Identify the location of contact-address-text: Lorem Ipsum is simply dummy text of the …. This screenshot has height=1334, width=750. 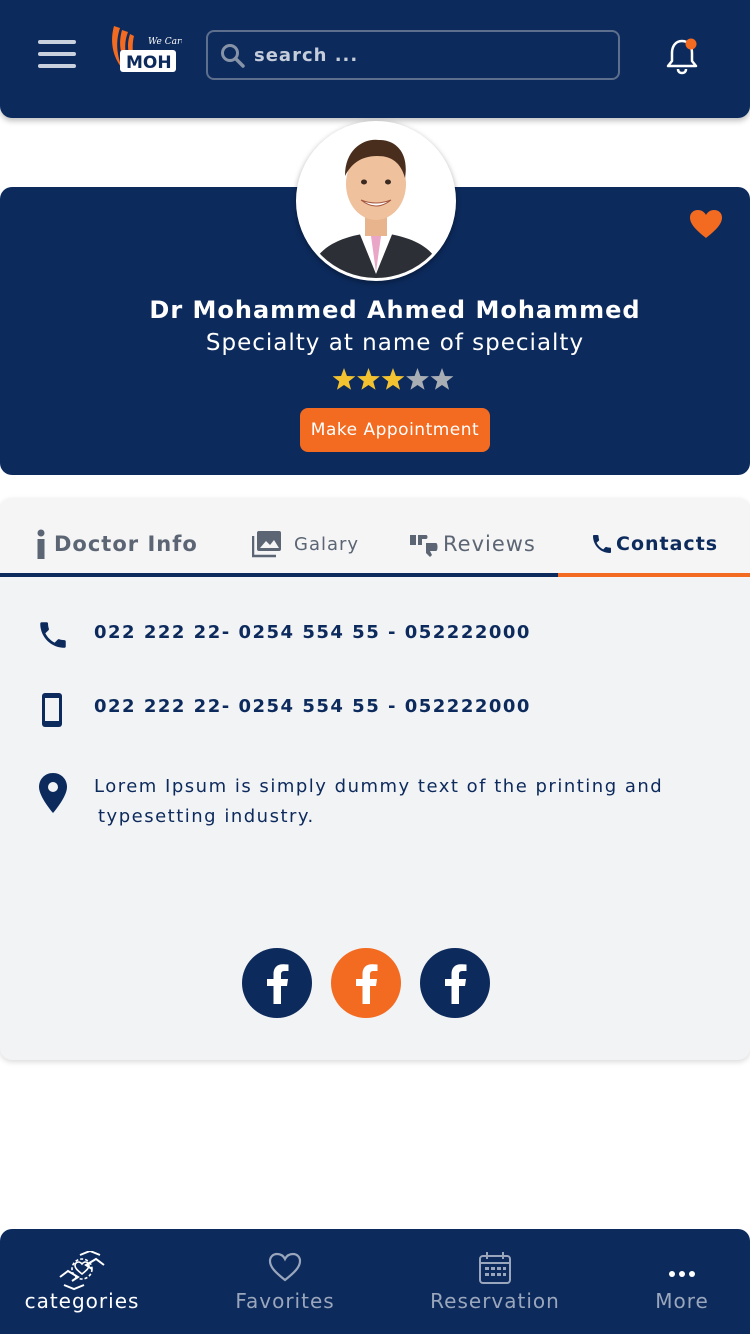
(378, 802).